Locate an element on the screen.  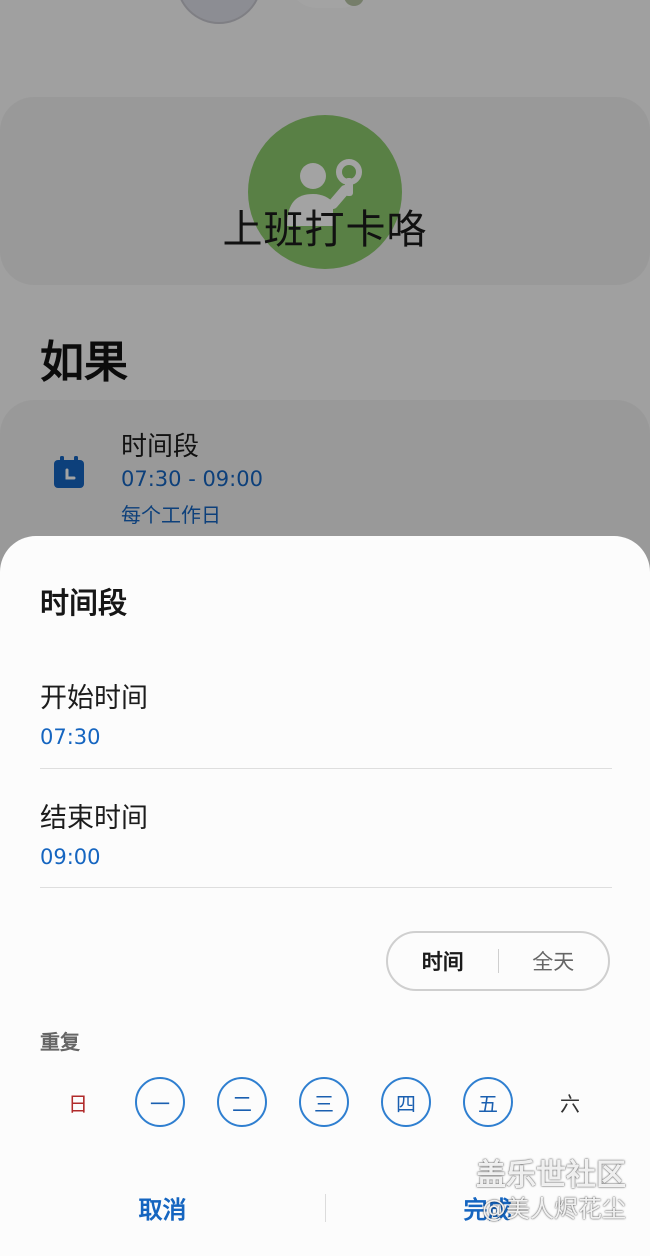
day-tuesday: 二 is located at coordinates (242, 1102).